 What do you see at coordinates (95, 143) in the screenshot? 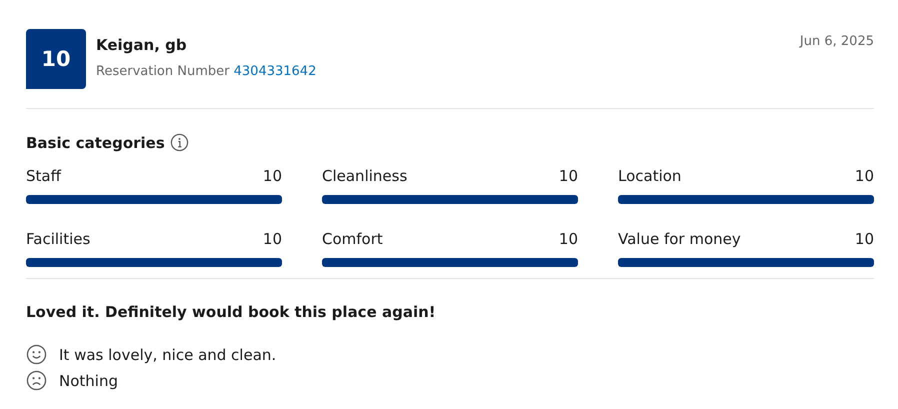
I see `section-title: Basic categories` at bounding box center [95, 143].